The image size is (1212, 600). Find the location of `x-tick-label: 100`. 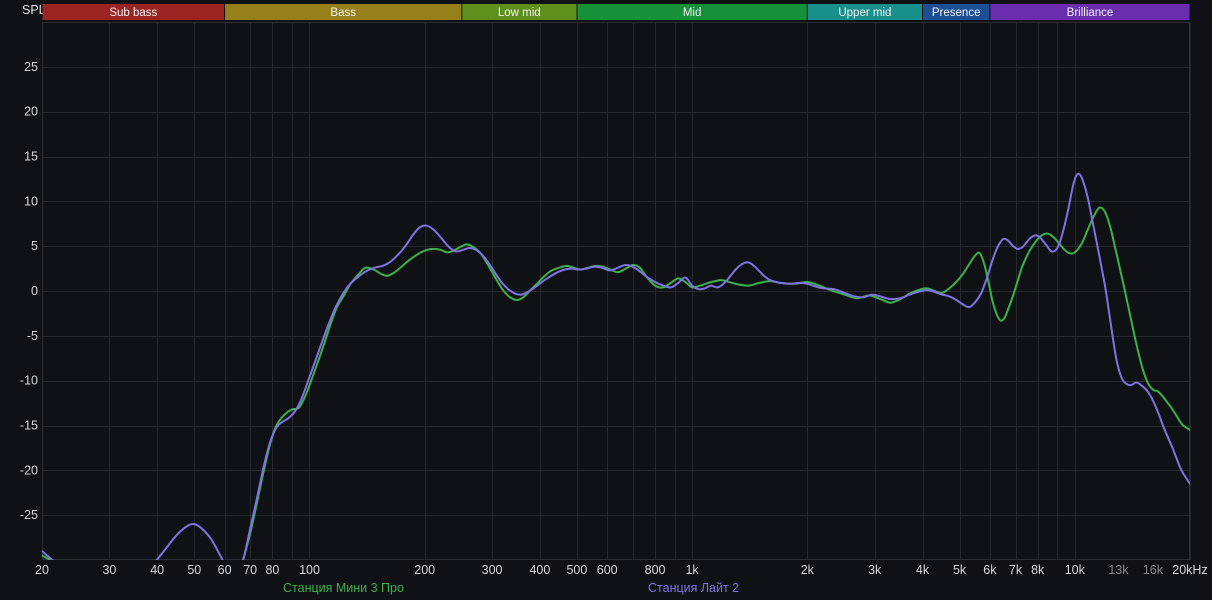

x-tick-label: 100 is located at coordinates (309, 570).